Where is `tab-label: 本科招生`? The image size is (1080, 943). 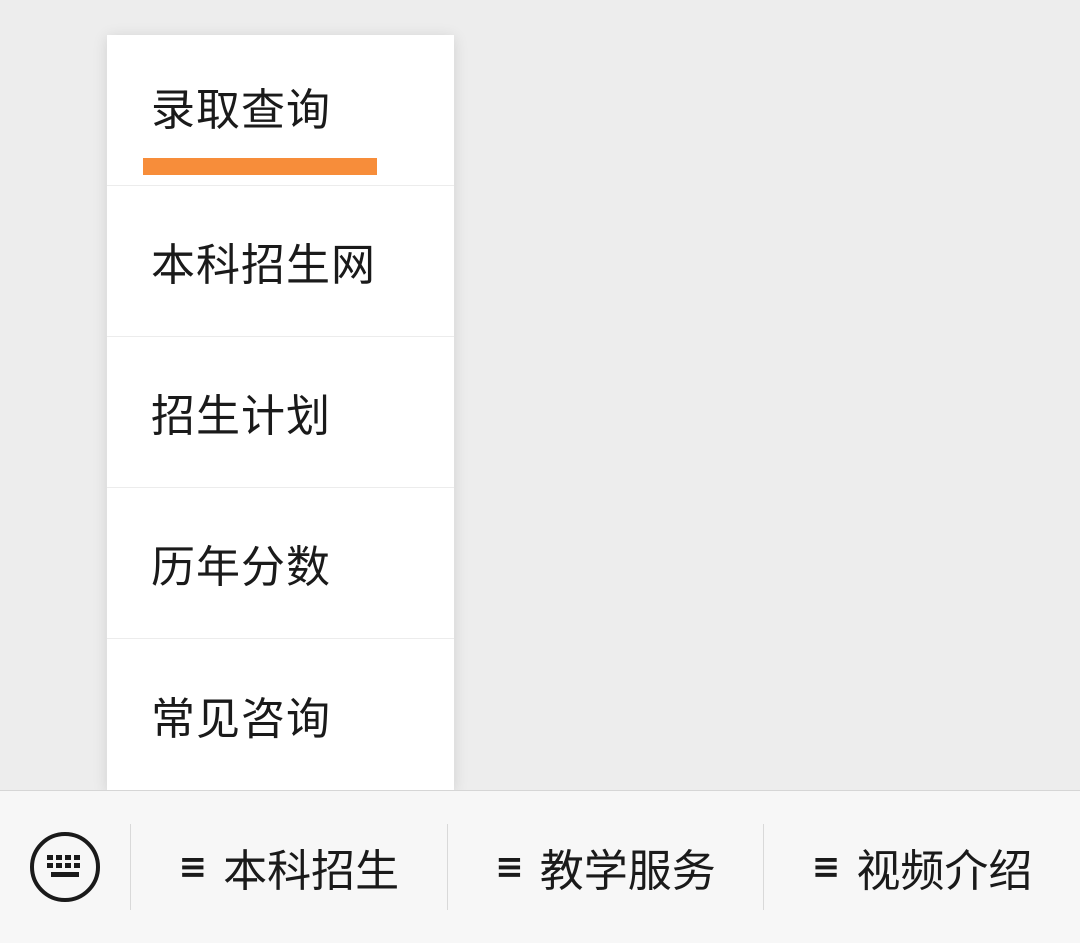 tab-label: 本科招生 is located at coordinates (311, 871).